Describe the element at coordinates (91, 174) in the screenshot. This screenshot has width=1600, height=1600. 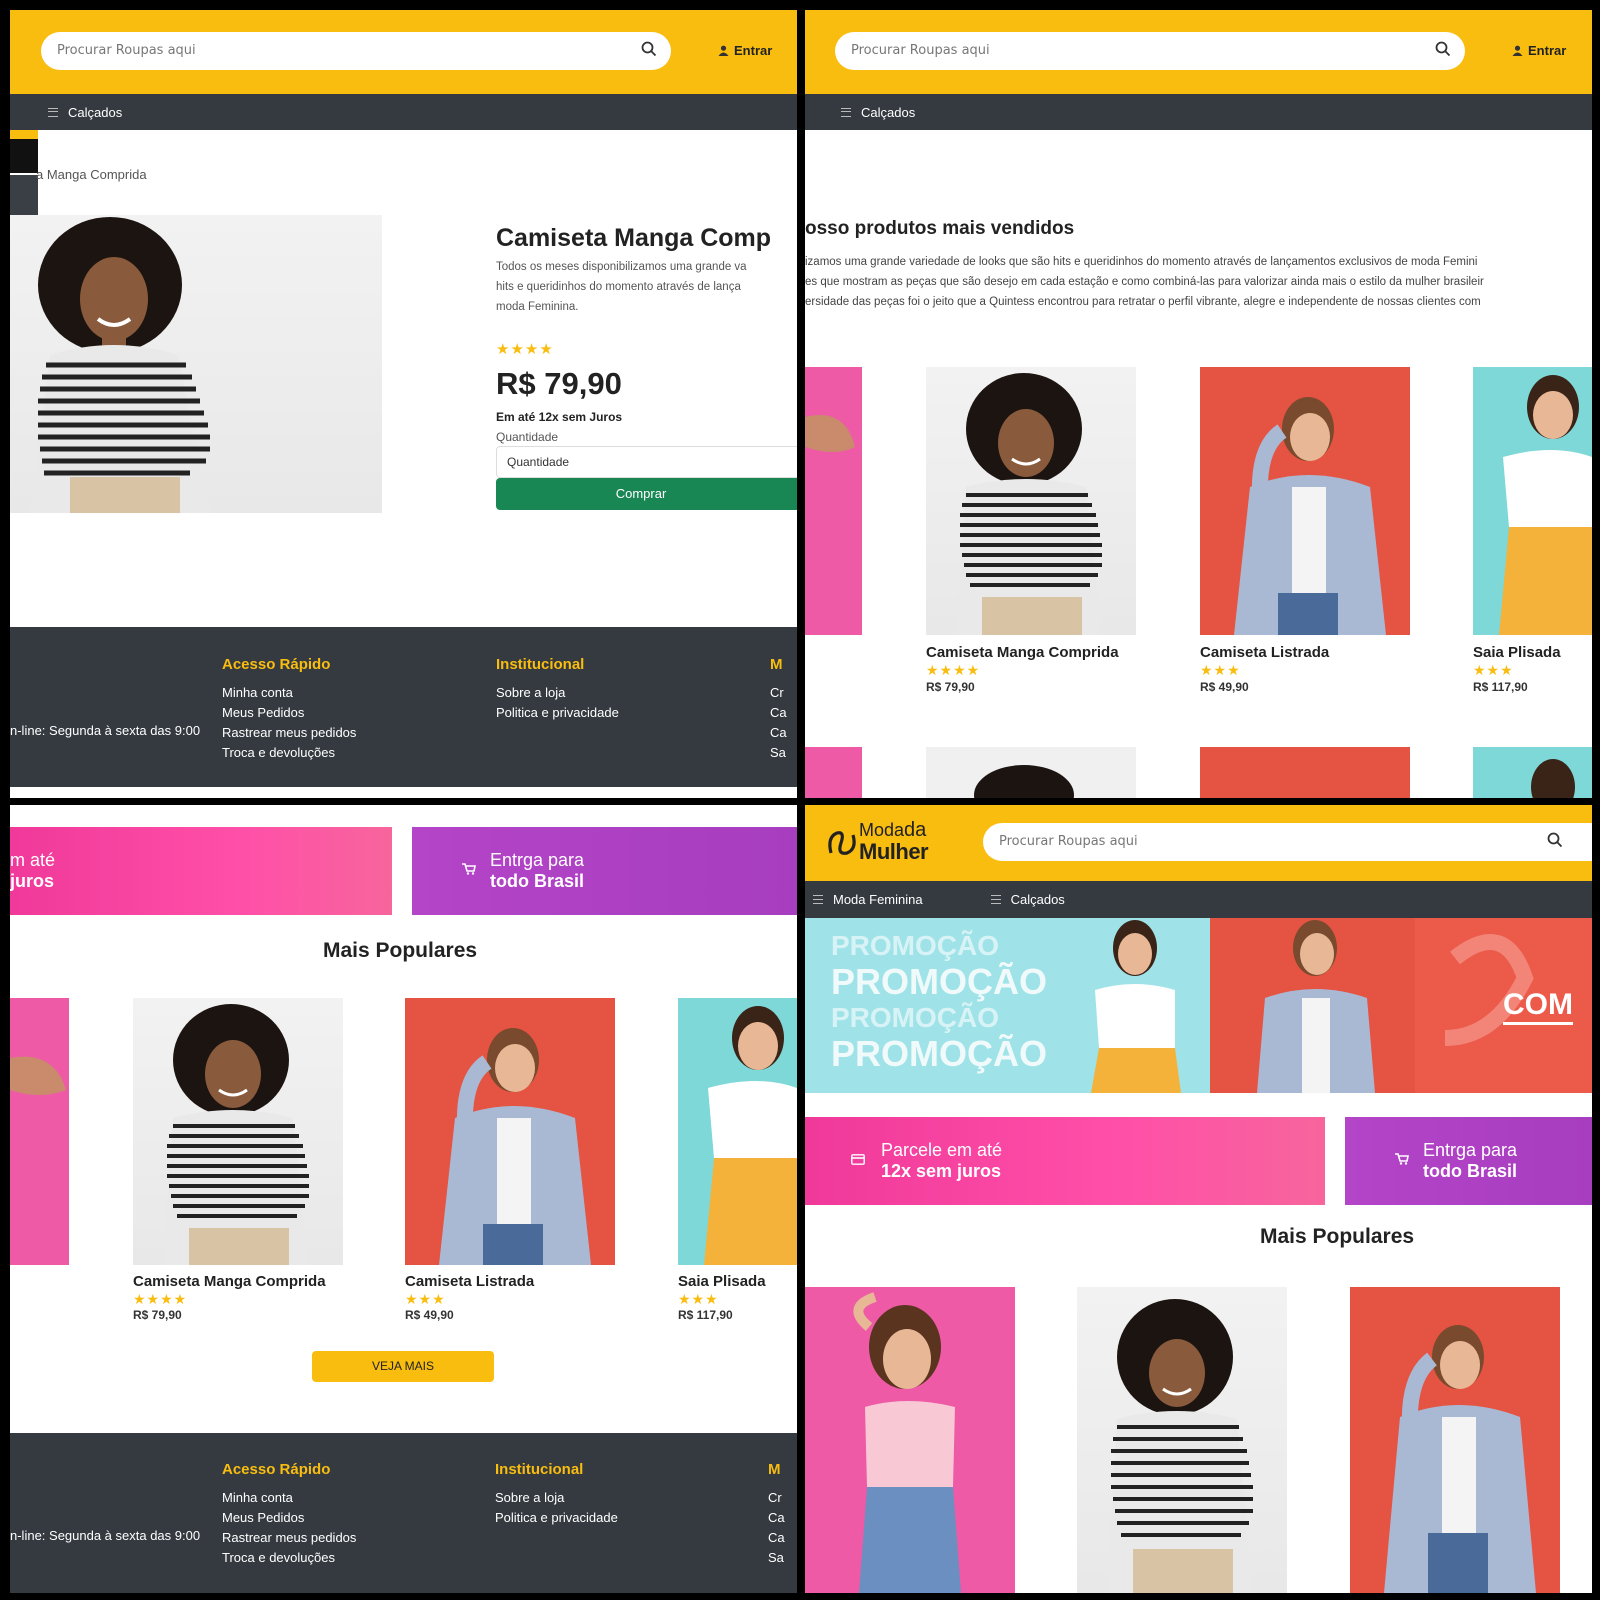
I see `breadcrumb: a Manga Comprida` at that location.